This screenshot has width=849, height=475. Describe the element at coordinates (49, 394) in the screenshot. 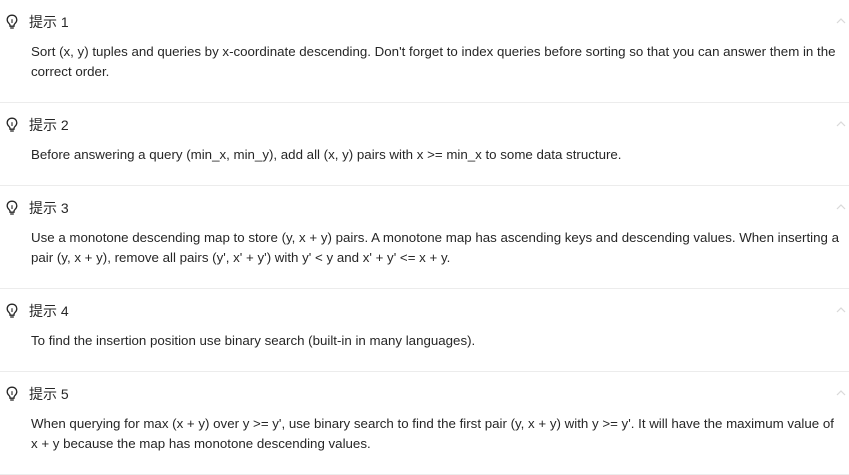

I see `hint-title: 提示 5` at that location.